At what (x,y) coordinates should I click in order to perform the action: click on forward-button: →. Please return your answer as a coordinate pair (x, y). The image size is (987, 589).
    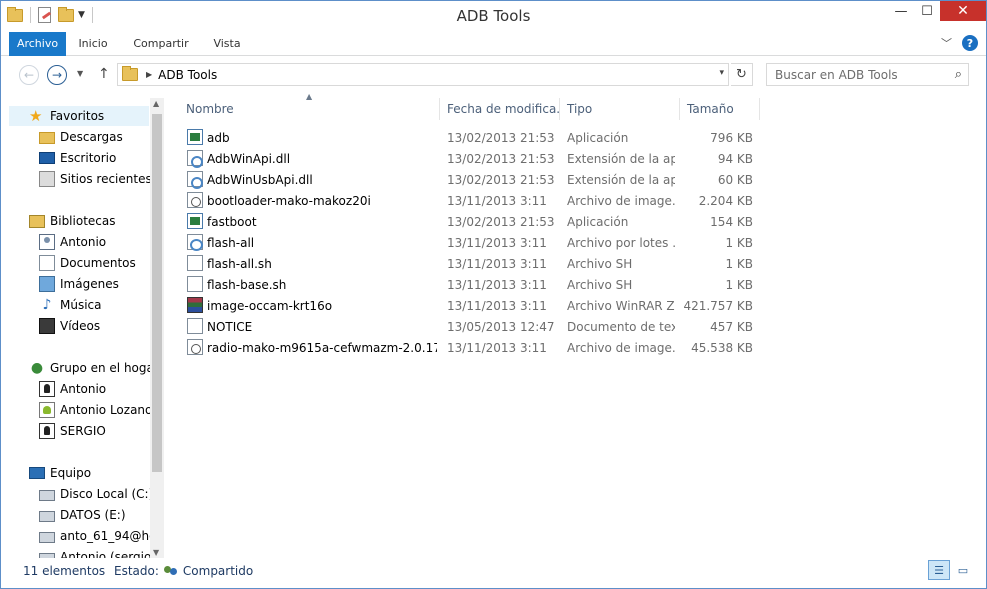
    Looking at the image, I should click on (57, 75).